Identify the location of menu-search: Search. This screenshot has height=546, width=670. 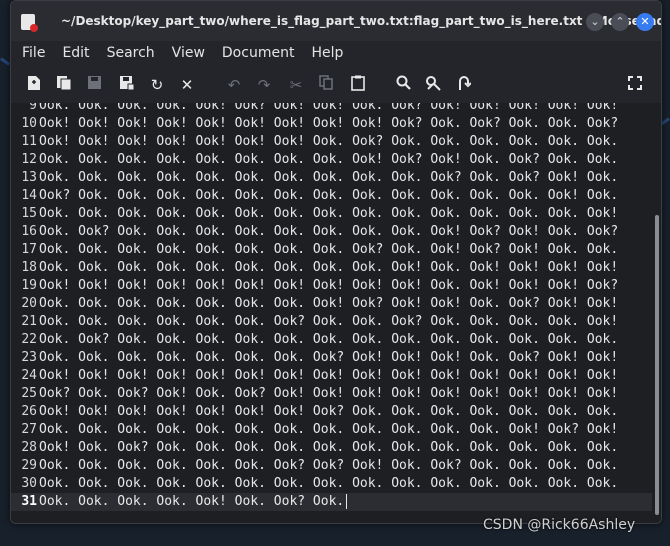
(131, 53).